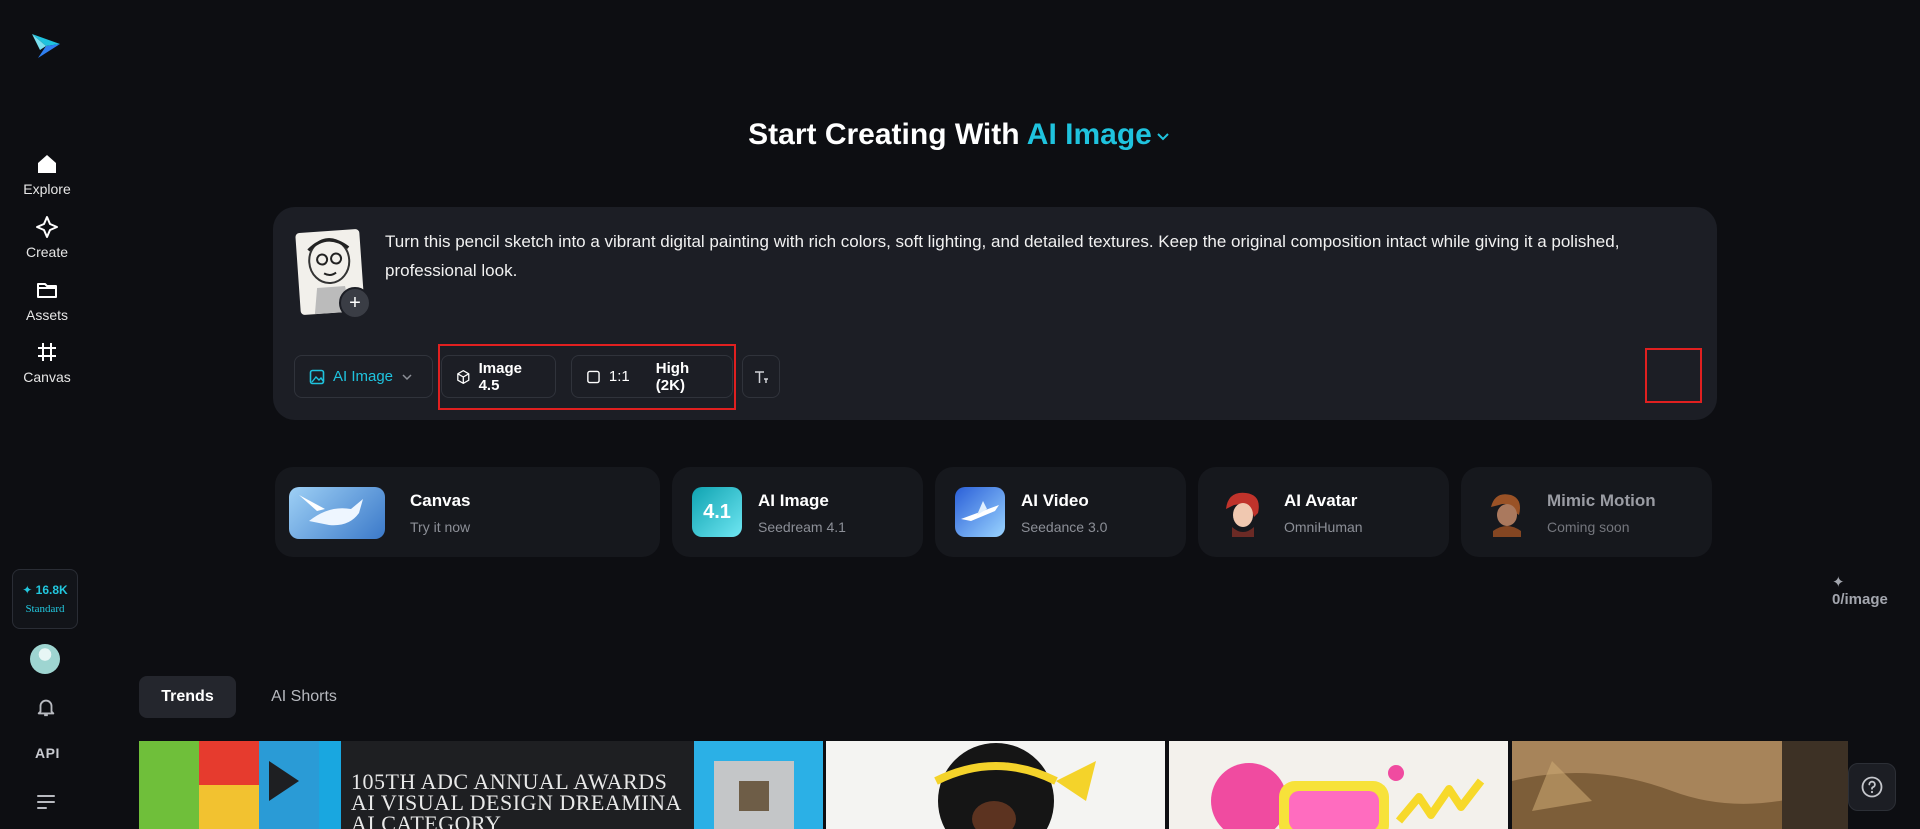 This screenshot has height=829, width=1920. Describe the element at coordinates (331, 510) in the screenshot. I see `pegasus-icon` at that location.